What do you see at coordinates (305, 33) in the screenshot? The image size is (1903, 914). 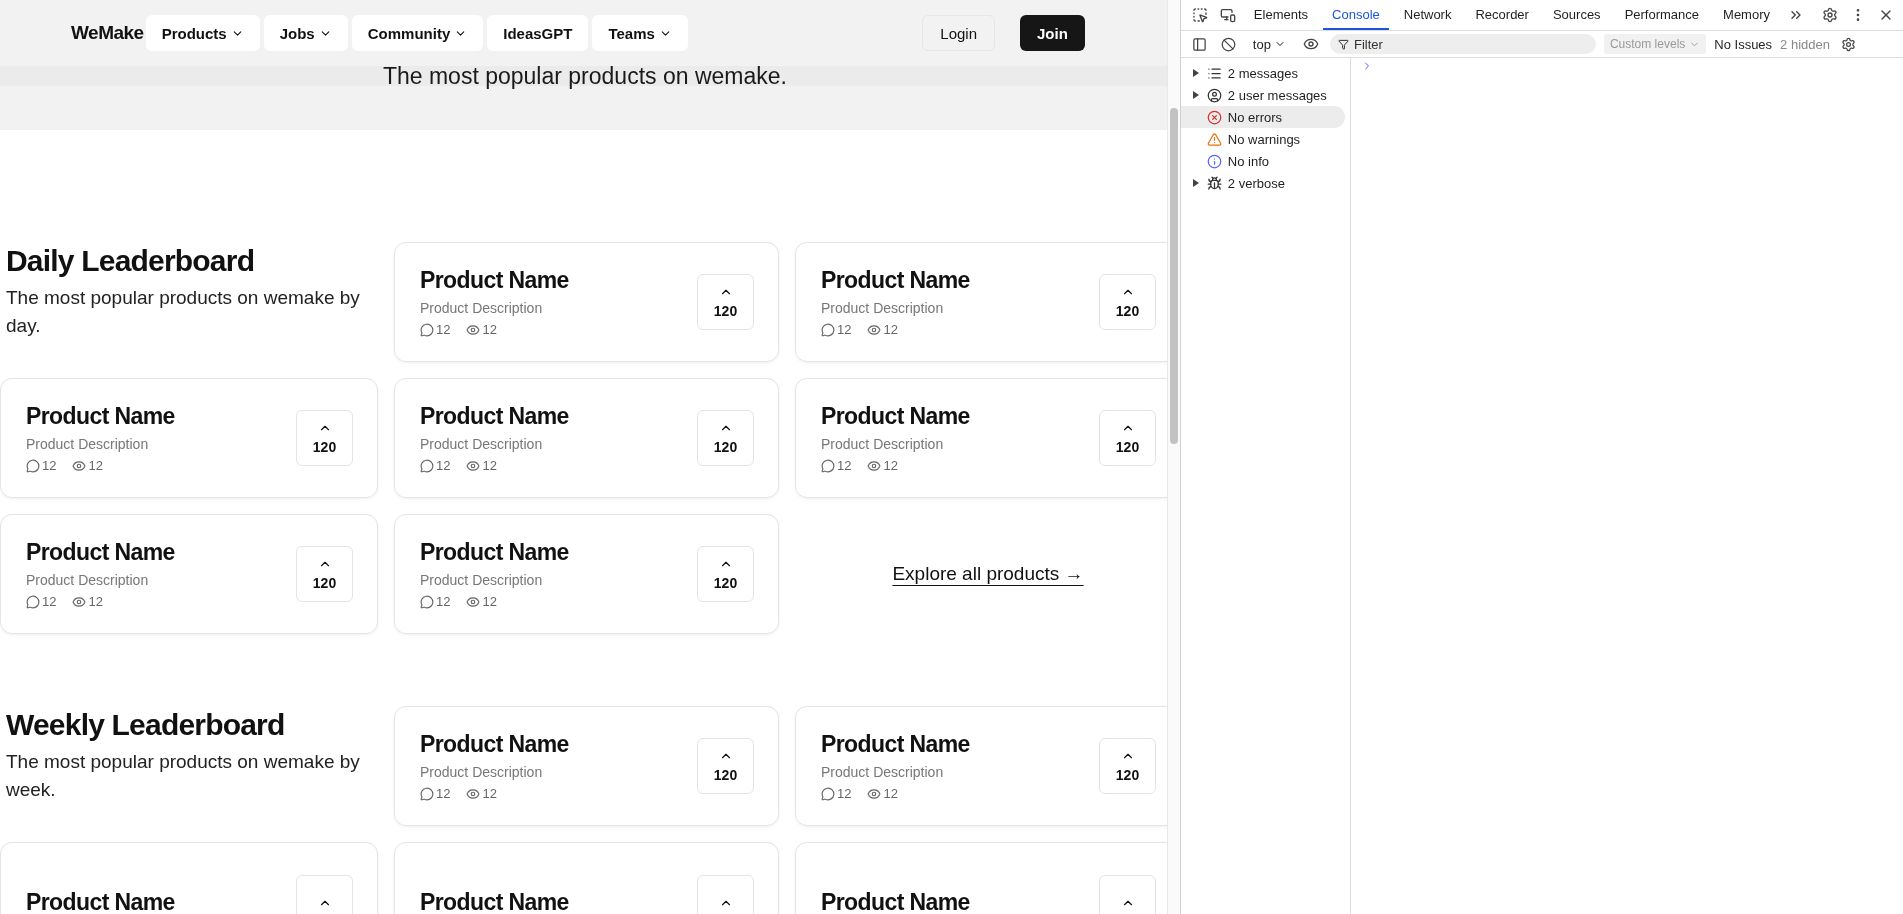 I see `nav-menu-button: Jobs` at bounding box center [305, 33].